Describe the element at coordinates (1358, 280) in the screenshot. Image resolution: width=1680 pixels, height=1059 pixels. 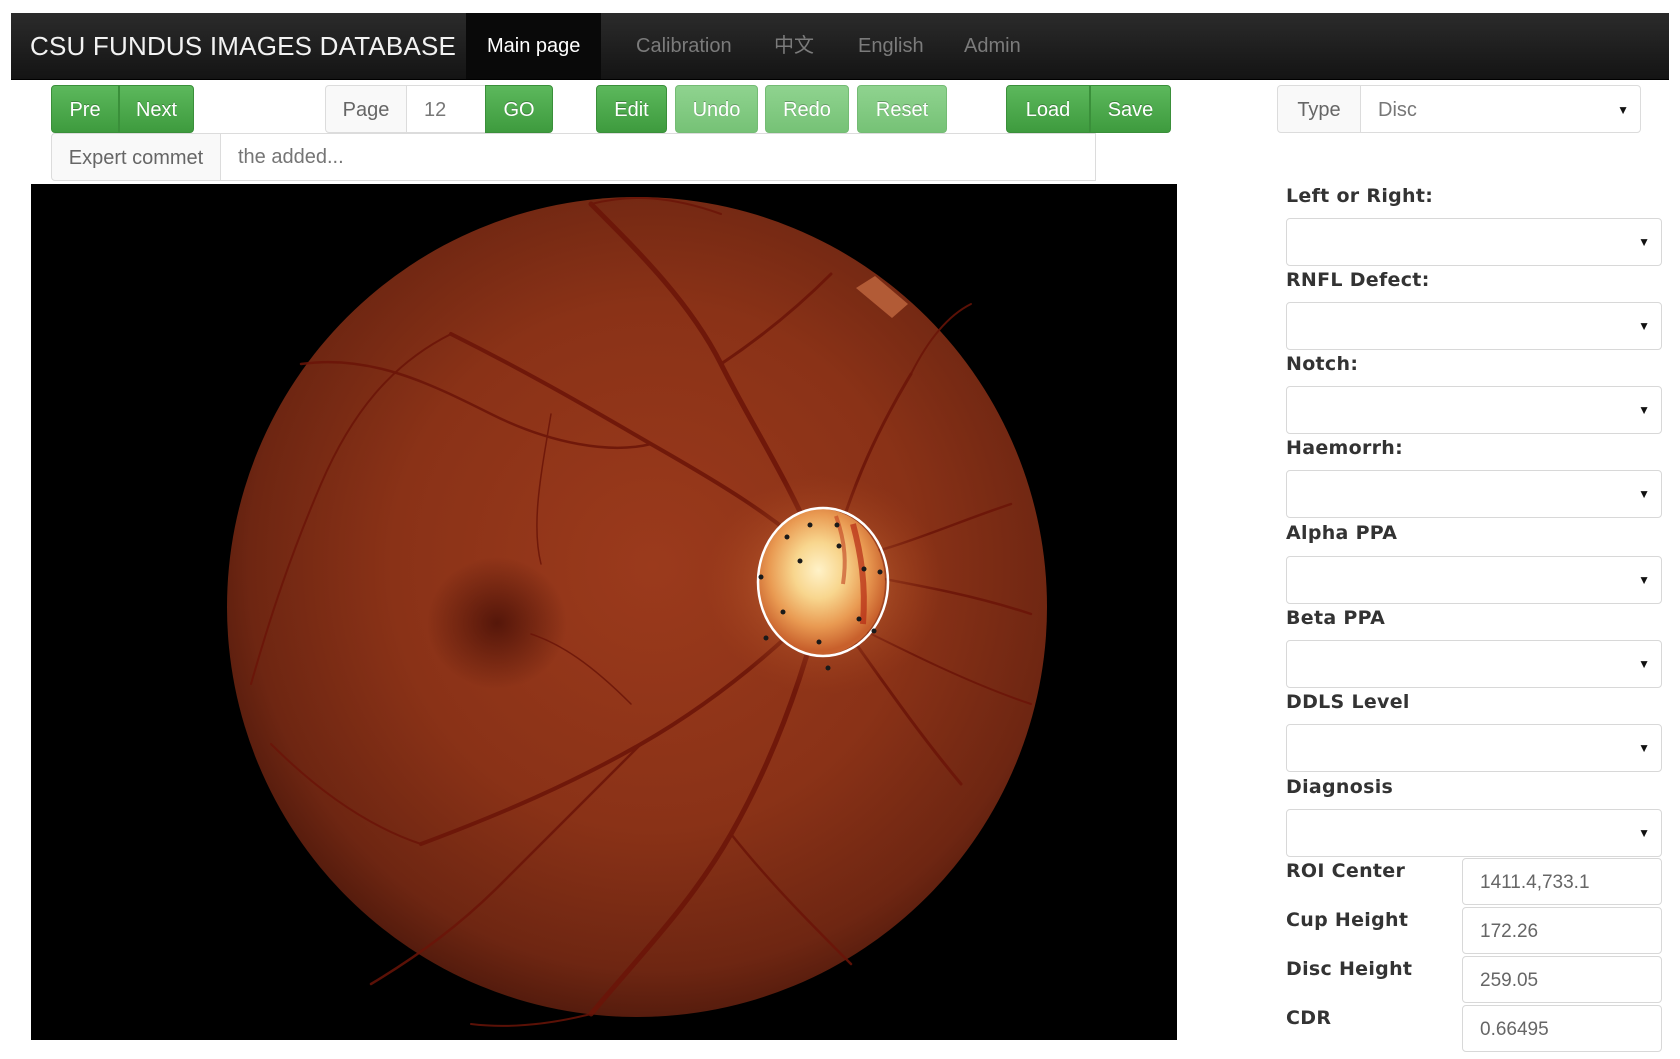
I see `rnfl-defect-label: RNFL Defect:` at that location.